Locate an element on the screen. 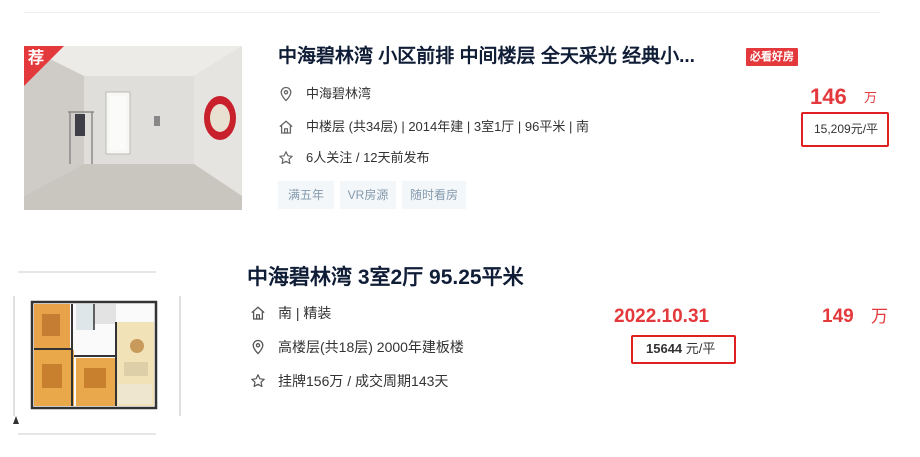 This screenshot has height=457, width=920. recommend-badge: 荐 is located at coordinates (36, 58).